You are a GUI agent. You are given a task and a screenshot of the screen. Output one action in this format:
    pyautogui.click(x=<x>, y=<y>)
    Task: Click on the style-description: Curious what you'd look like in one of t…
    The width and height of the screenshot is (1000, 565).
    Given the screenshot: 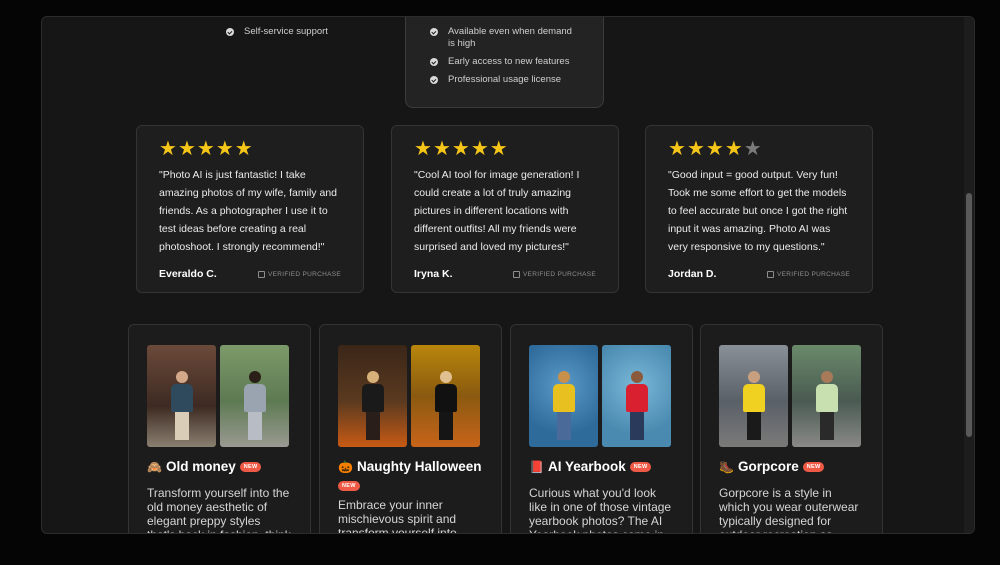 What is the action you would take?
    pyautogui.click(x=600, y=509)
    